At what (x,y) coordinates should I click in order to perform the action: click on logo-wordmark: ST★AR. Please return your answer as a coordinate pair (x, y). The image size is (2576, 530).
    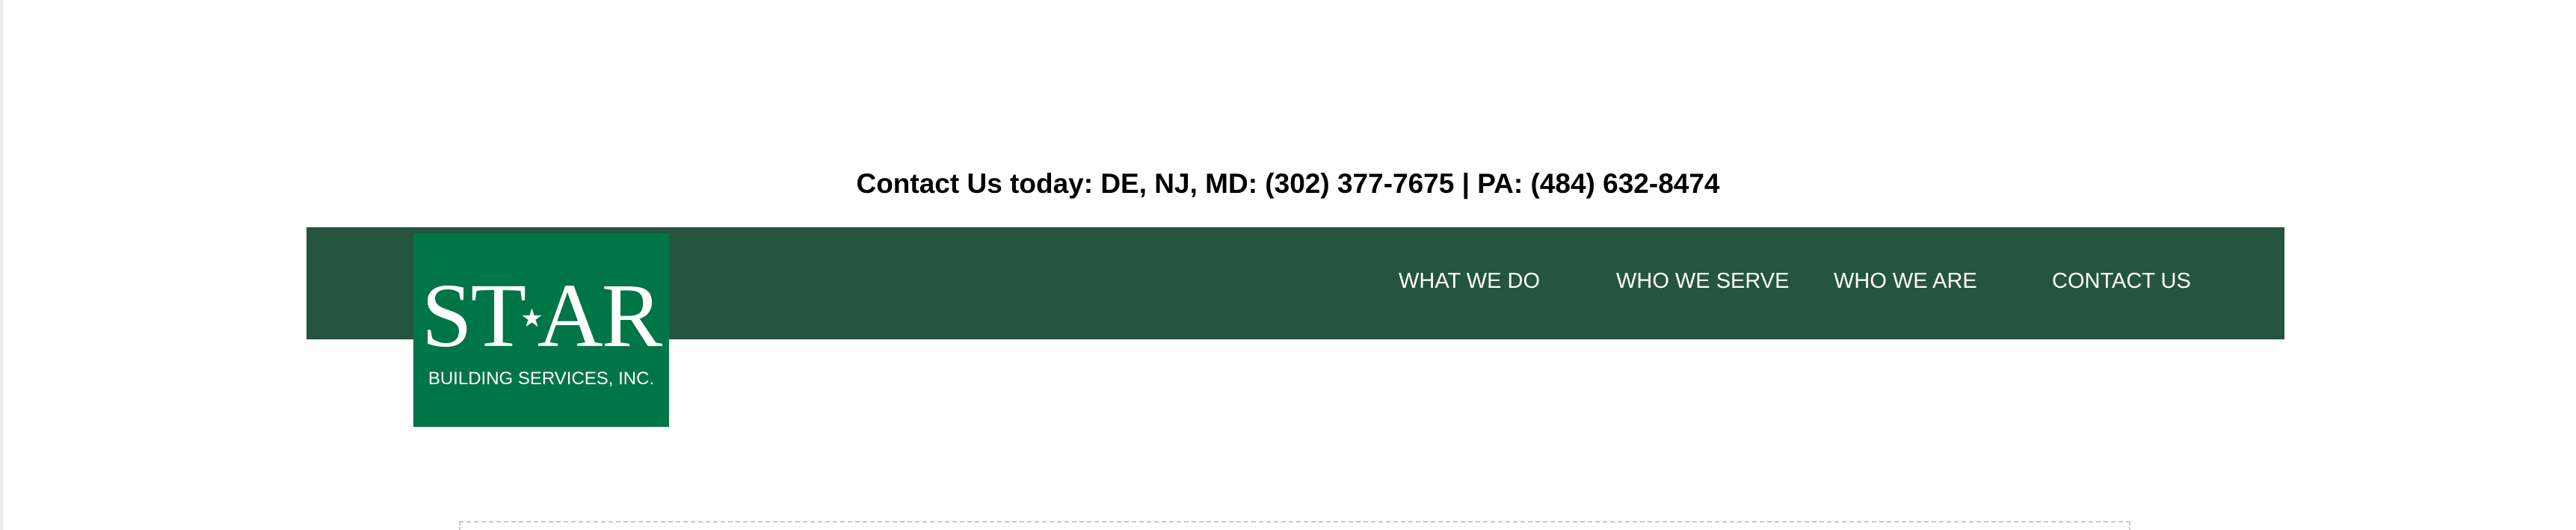
    Looking at the image, I should click on (542, 317).